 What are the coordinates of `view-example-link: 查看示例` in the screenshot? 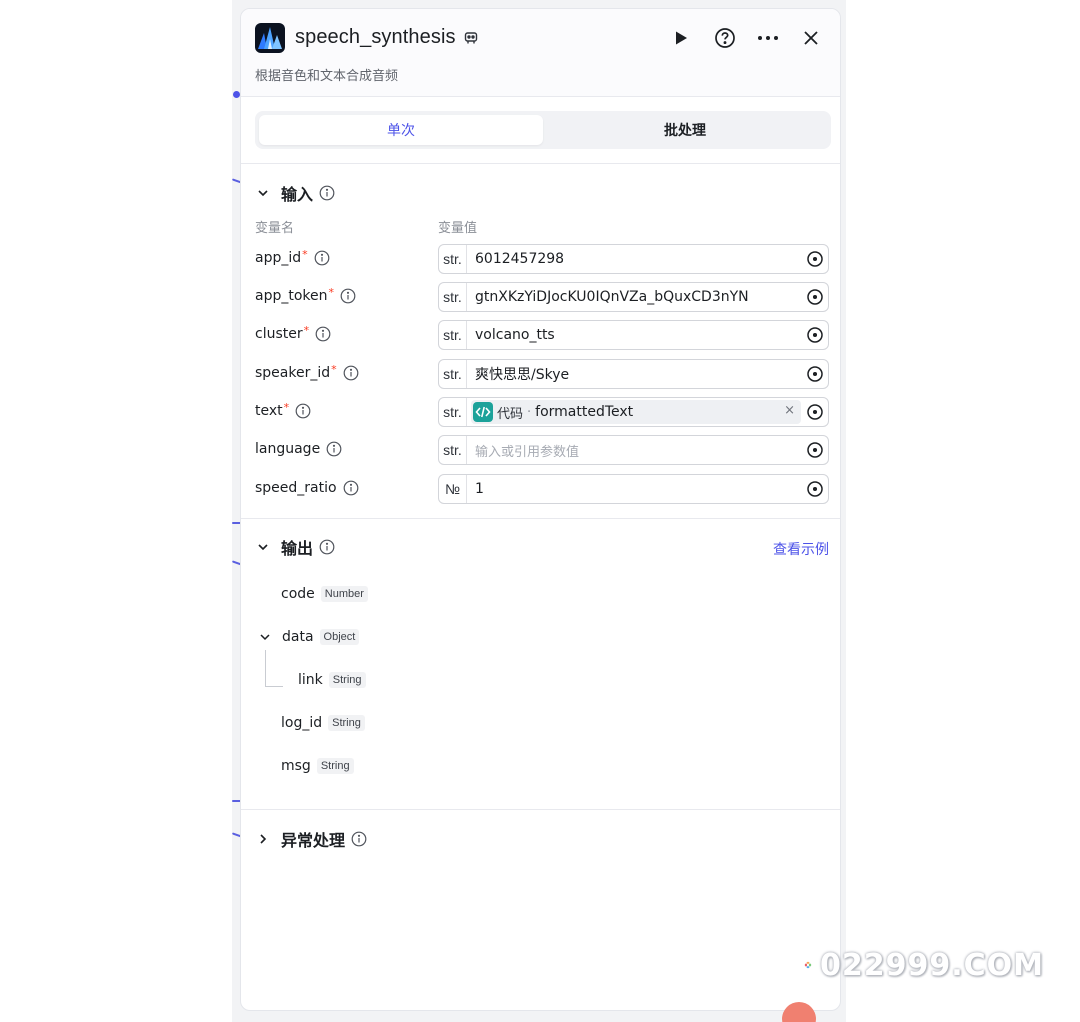 It's located at (801, 549).